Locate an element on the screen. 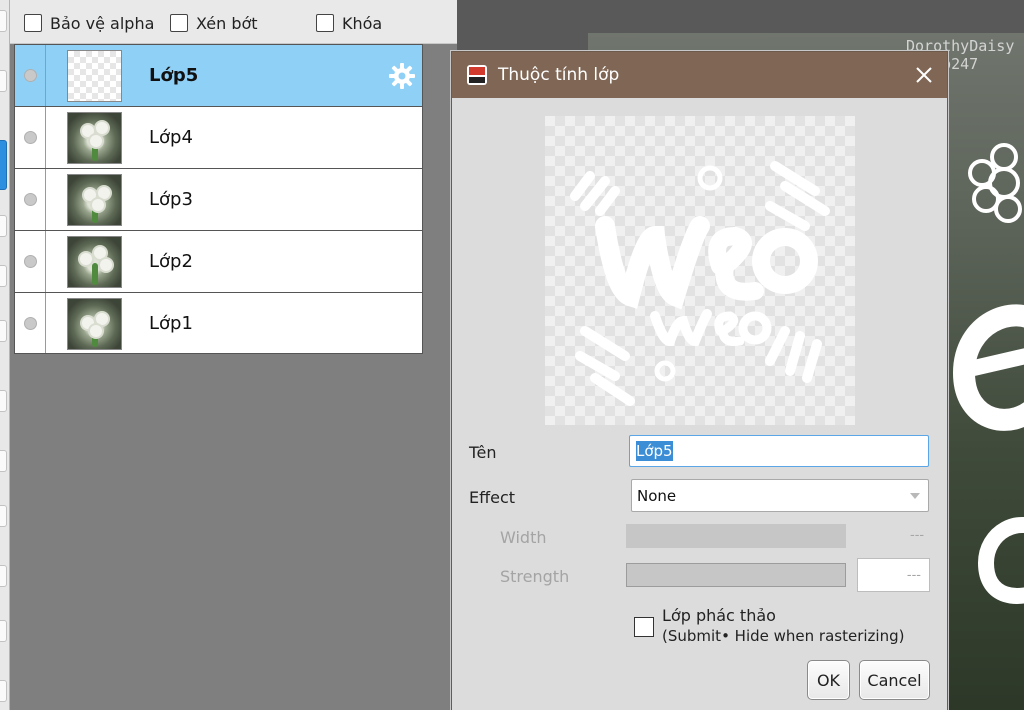 This screenshot has height=710, width=1024. dialog-titlebar: Thuộc tính lớp is located at coordinates (699, 75).